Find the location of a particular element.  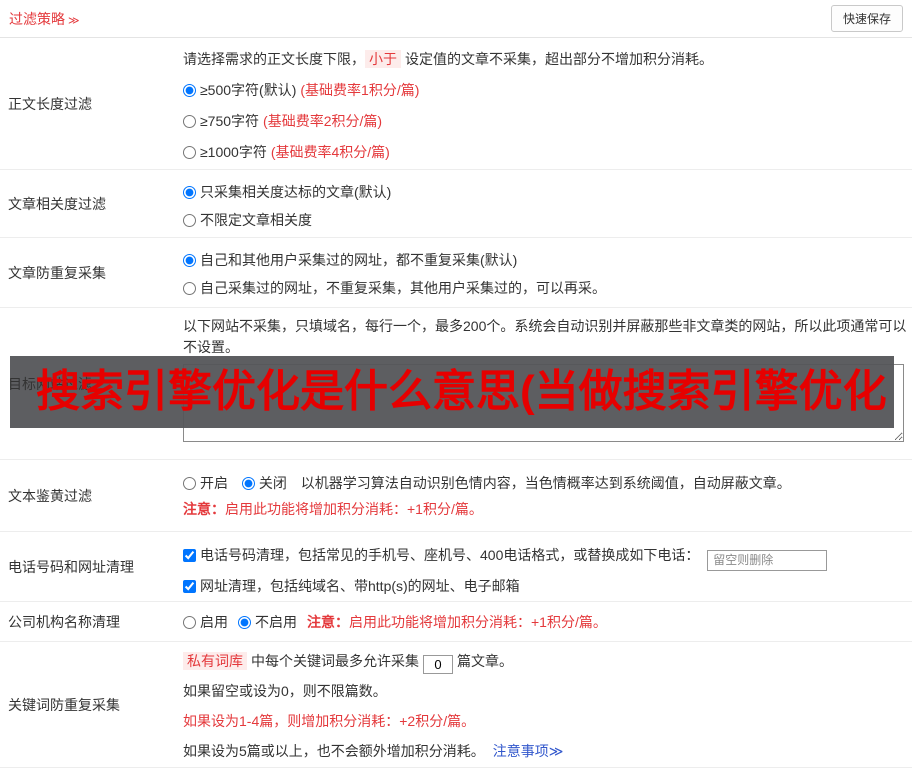

less-than-highlight: 小于 is located at coordinates (383, 59).